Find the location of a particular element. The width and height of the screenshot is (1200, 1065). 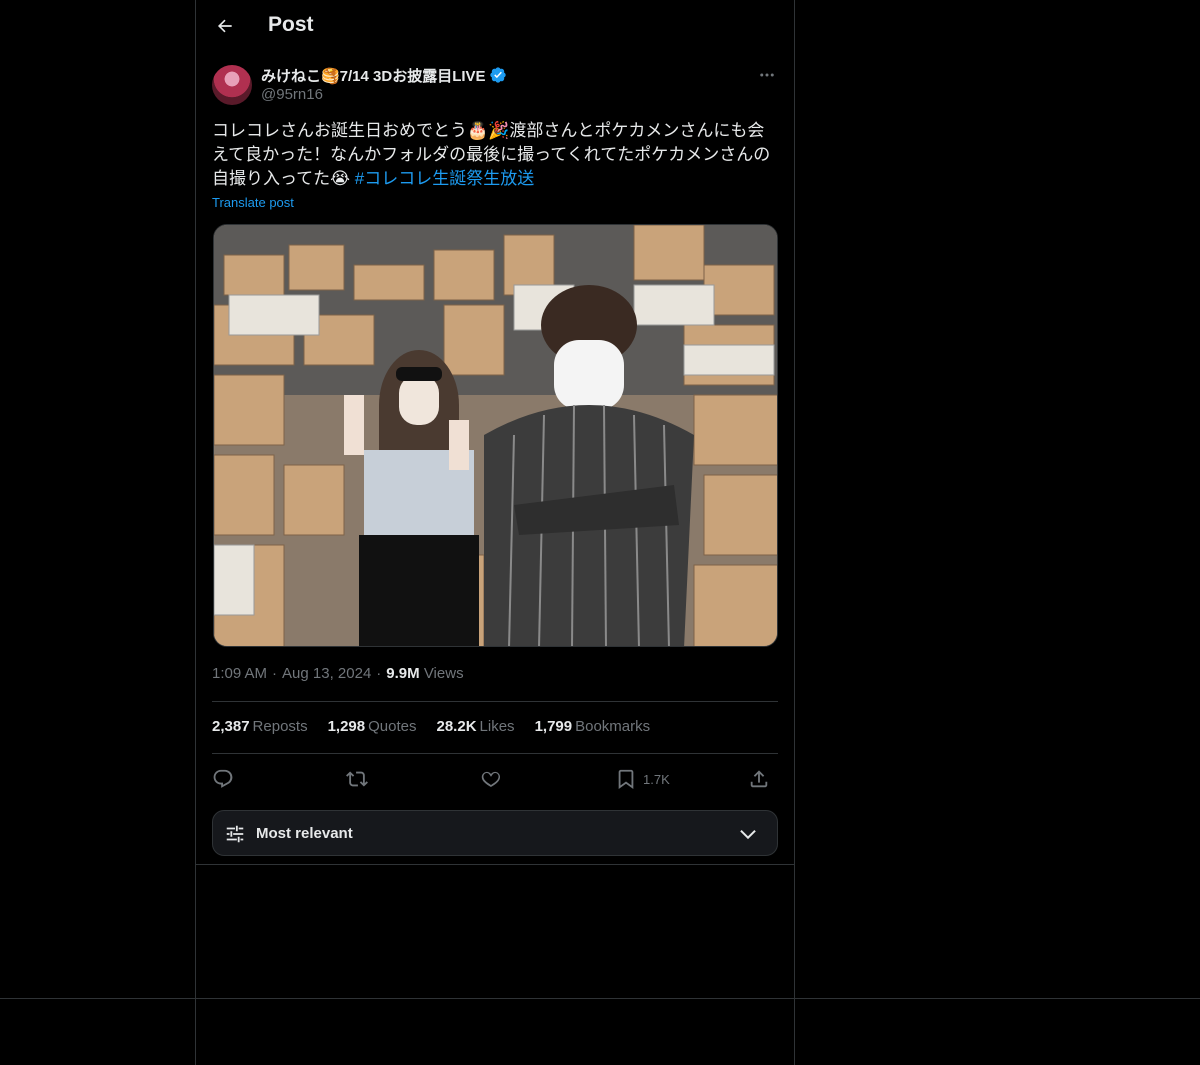

views-label: Views is located at coordinates (443, 673).